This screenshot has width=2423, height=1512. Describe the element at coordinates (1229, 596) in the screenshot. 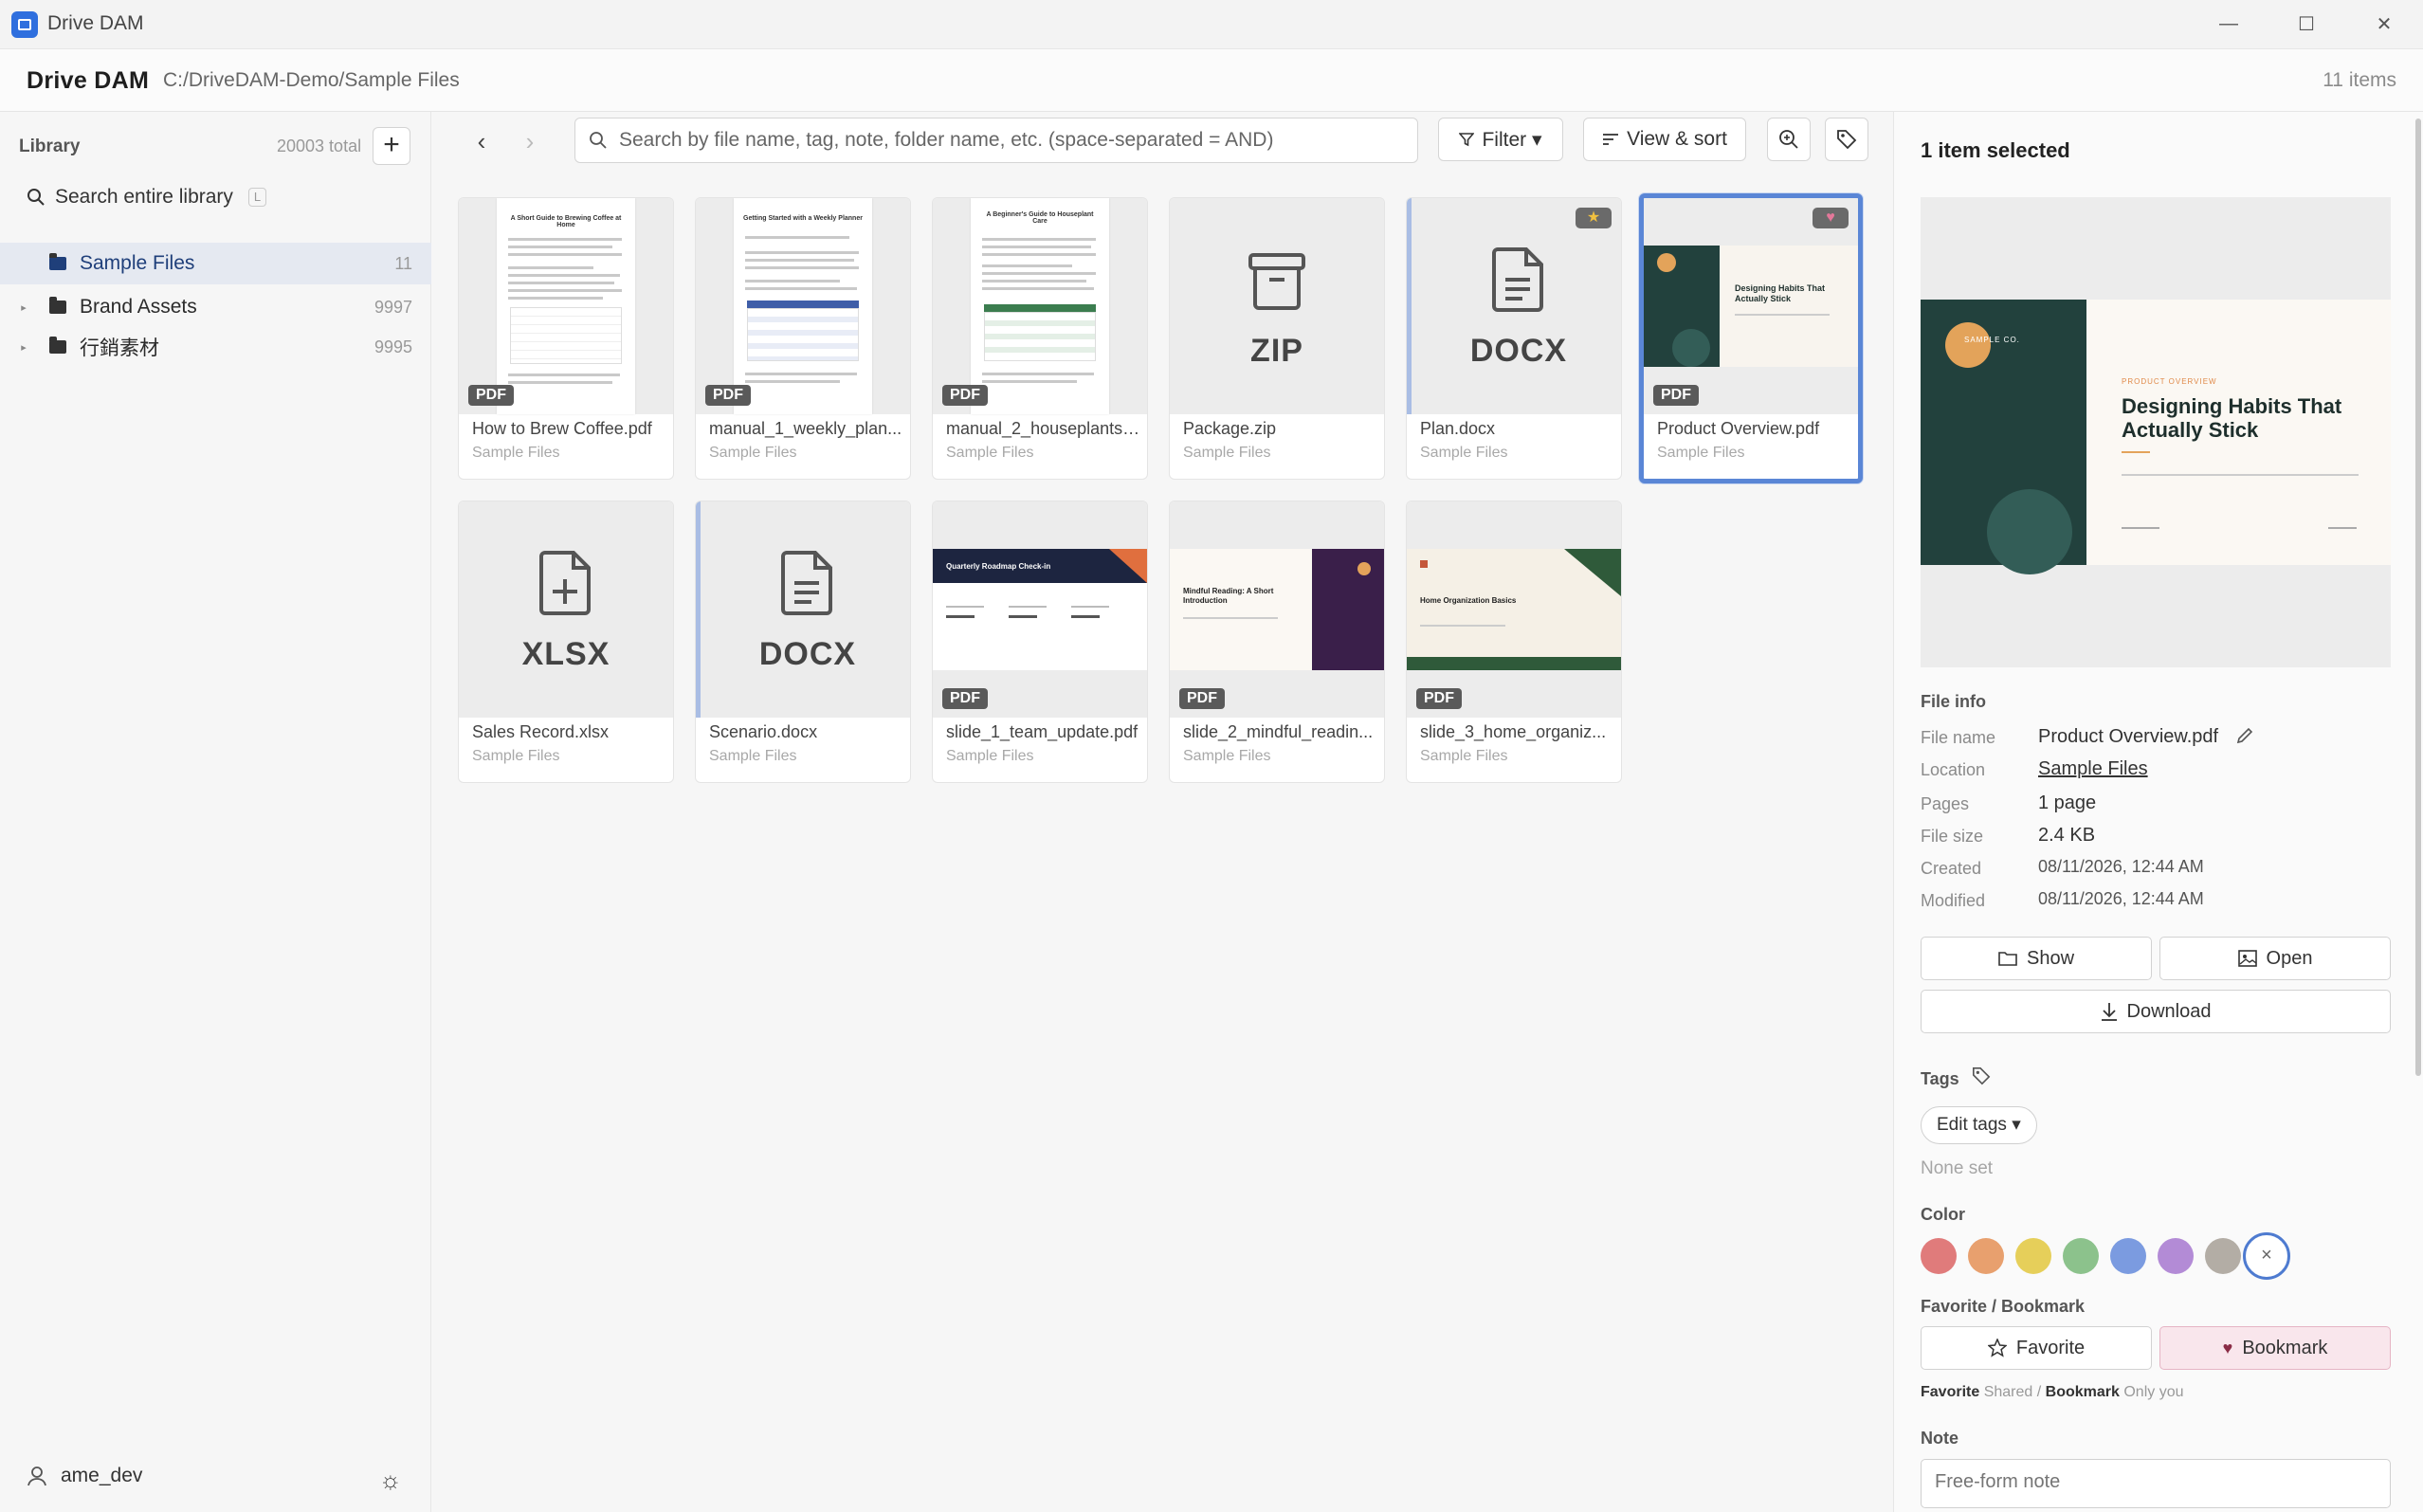

I see `slide-title: Mindful Reading: A Short Introduction` at that location.